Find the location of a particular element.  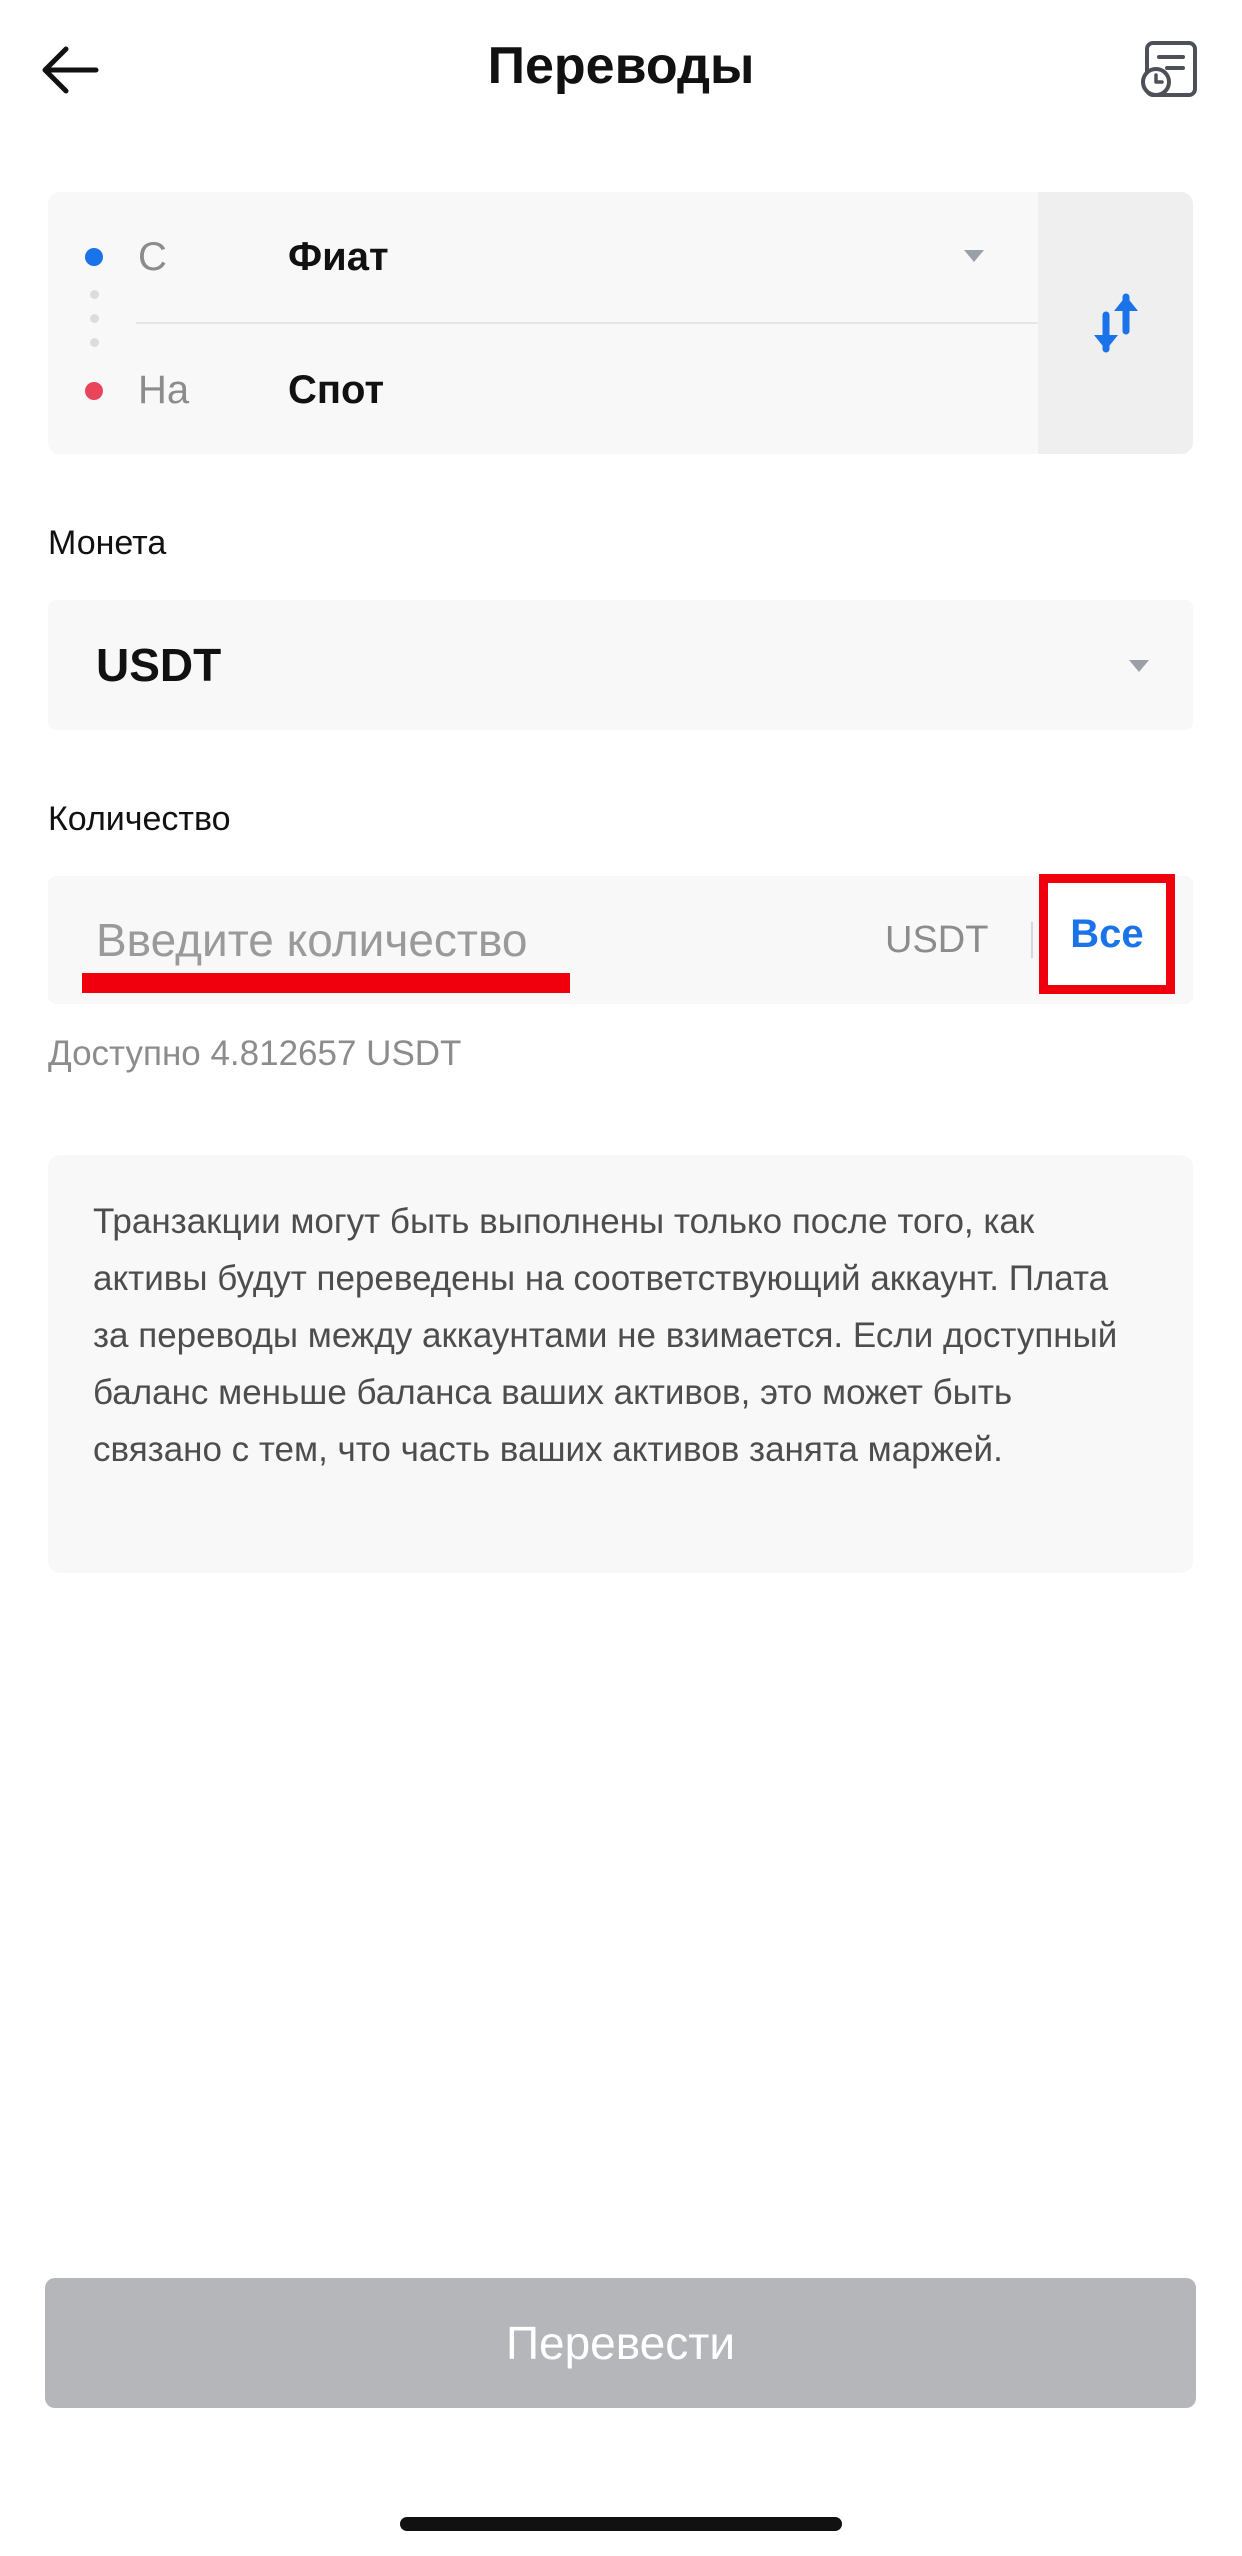

coin-value: USDT is located at coordinates (159, 665).